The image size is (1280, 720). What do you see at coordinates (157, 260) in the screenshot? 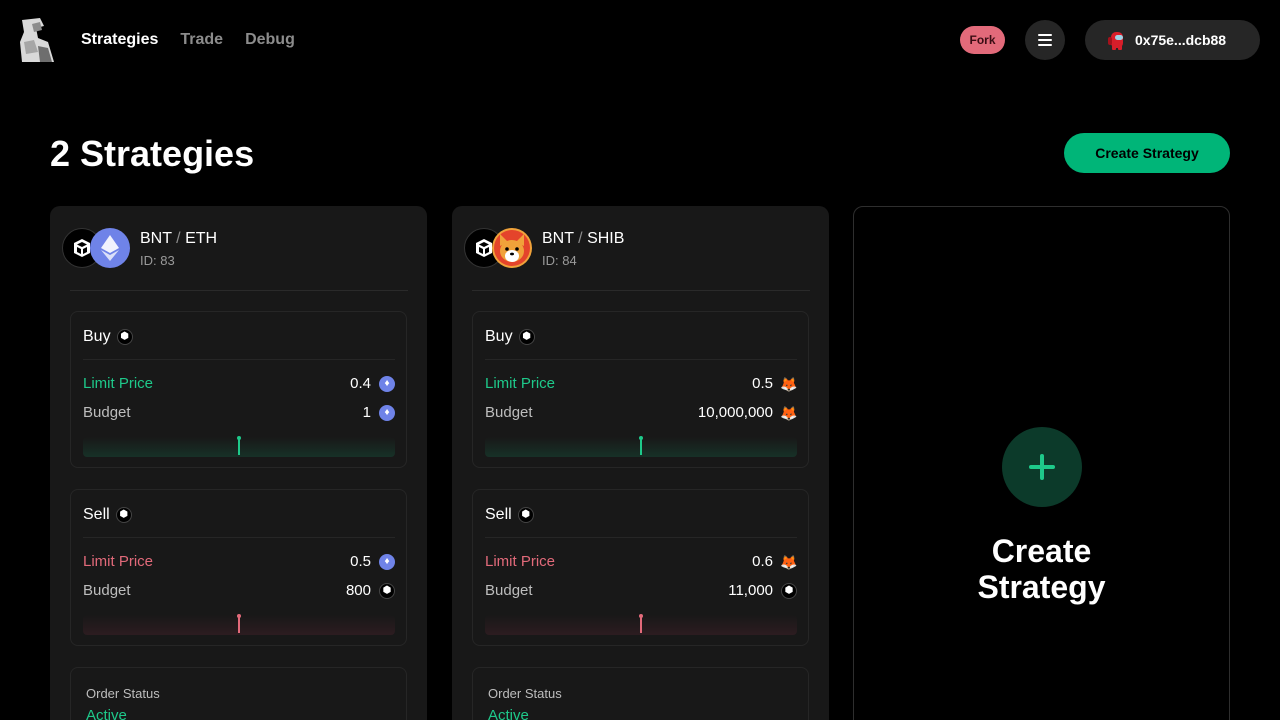
I see `strategy-id: ID: 83` at bounding box center [157, 260].